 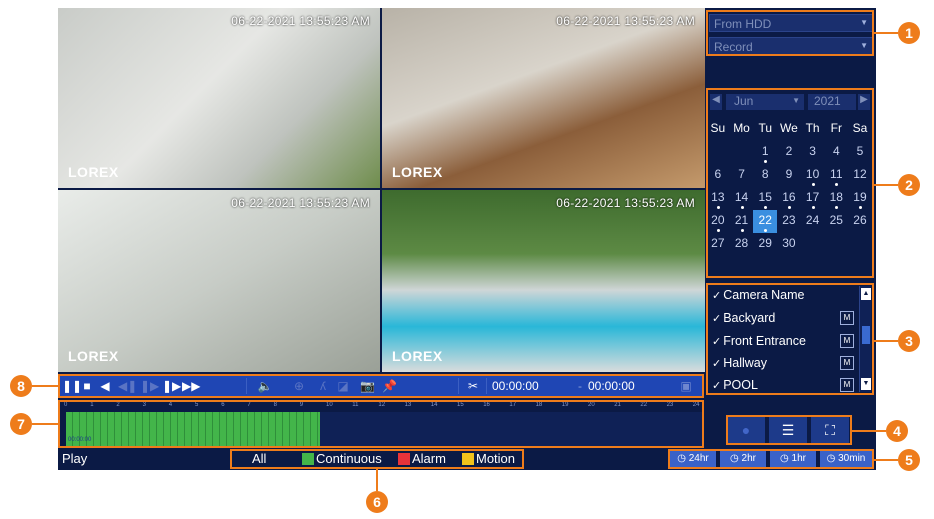 What do you see at coordinates (543, 281) in the screenshot?
I see `camera-tile-4: 06-22-2021 13:55:23 AM LOREX` at bounding box center [543, 281].